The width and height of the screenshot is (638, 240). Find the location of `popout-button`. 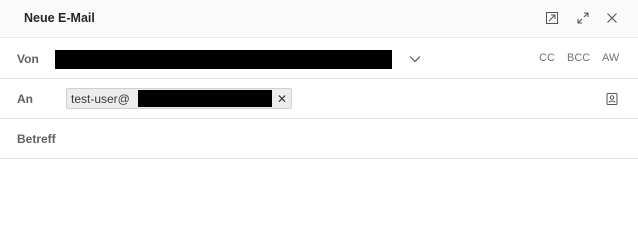

popout-button is located at coordinates (552, 18).